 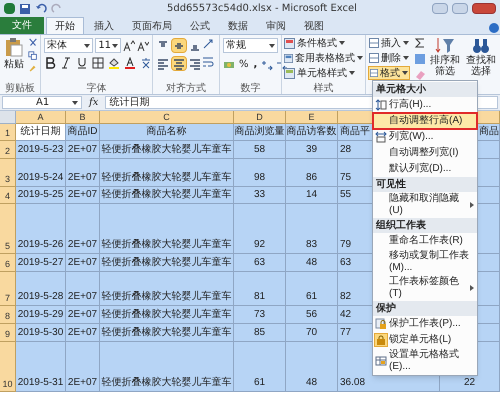 I want to click on table-cell: 81, so click(x=260, y=289).